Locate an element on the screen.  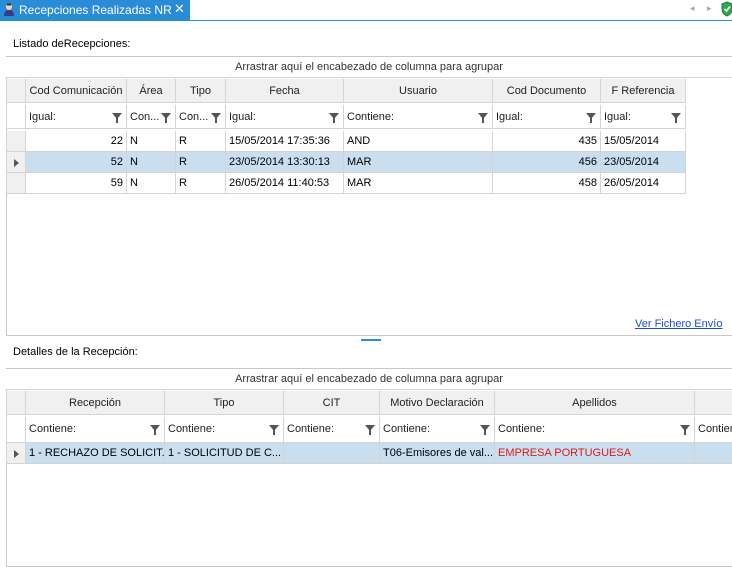
current-row-arrow-icon is located at coordinates (16, 163).